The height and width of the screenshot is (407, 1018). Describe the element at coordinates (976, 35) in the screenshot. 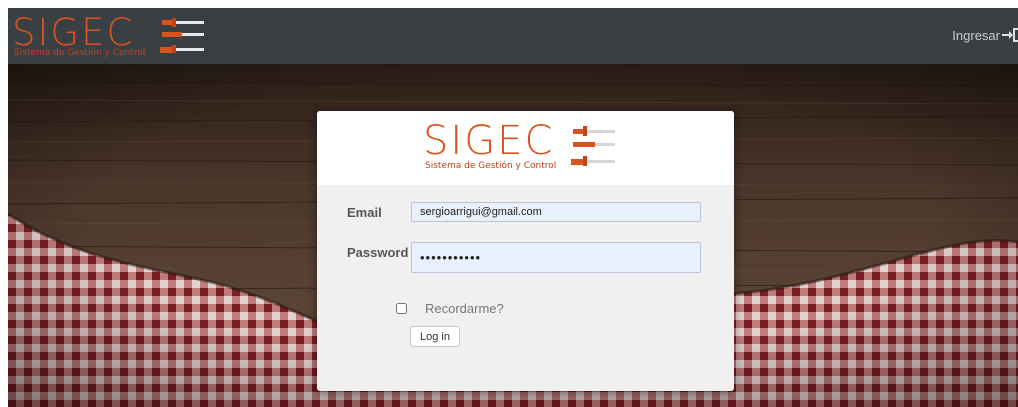

I see `ingresar-label: Ingresar` at that location.